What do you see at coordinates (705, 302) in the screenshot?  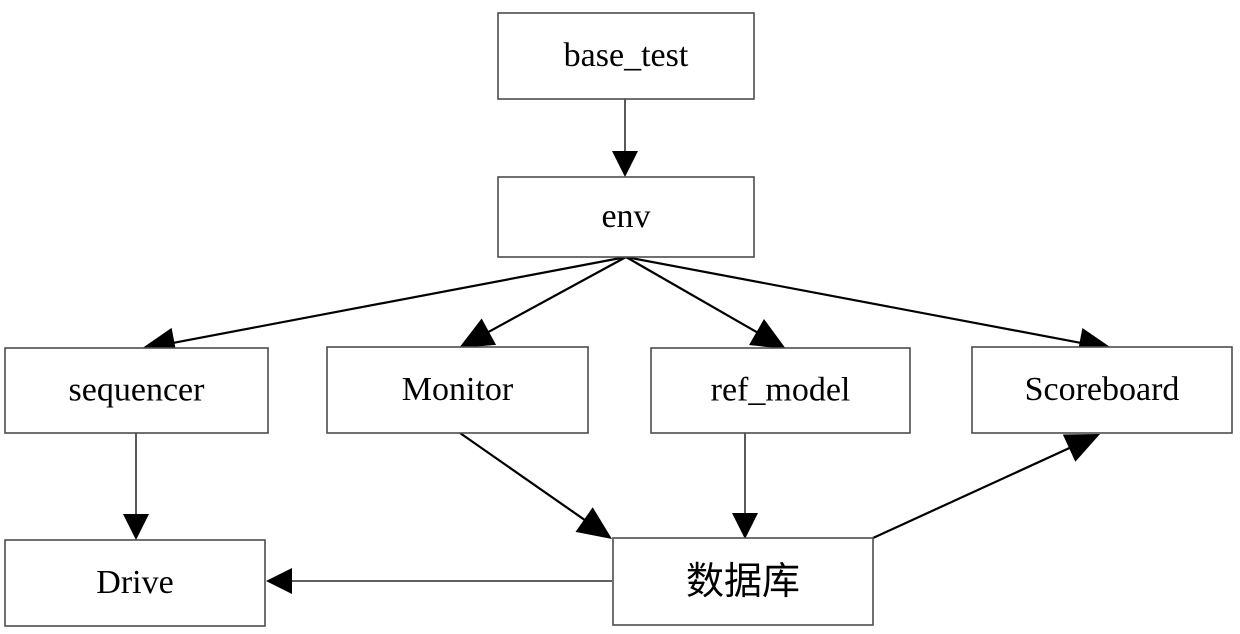 I see `edge-env-to-ref_model` at bounding box center [705, 302].